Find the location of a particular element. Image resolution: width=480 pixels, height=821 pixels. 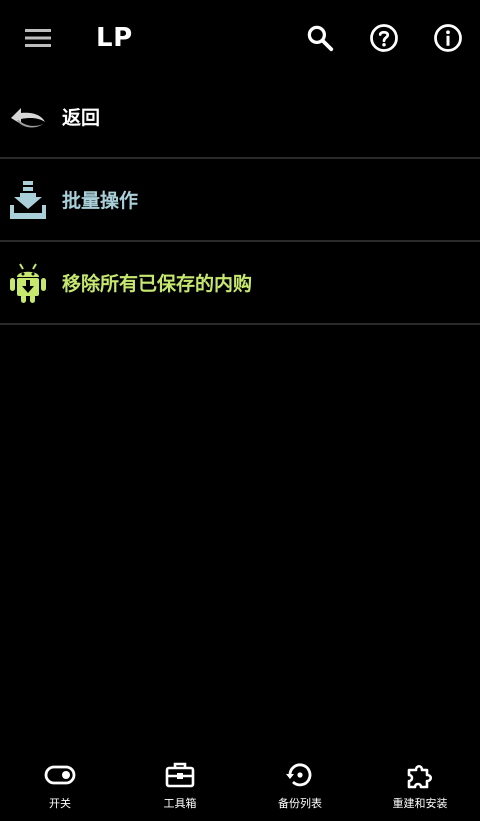

nav-label: 备份列表 is located at coordinates (300, 803).